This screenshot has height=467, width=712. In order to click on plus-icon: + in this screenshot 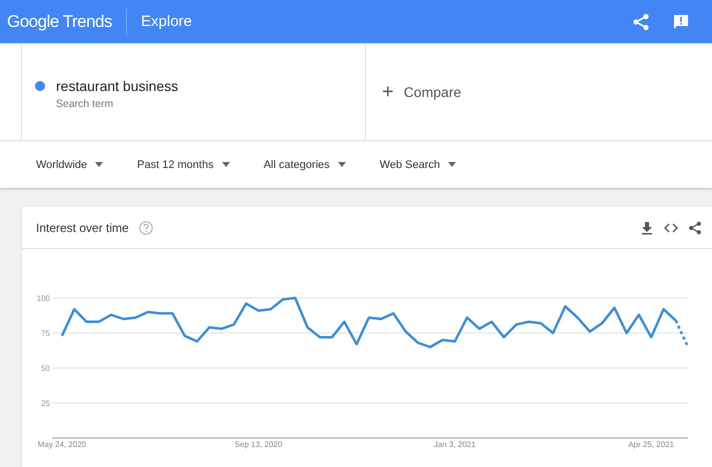, I will do `click(388, 92)`.